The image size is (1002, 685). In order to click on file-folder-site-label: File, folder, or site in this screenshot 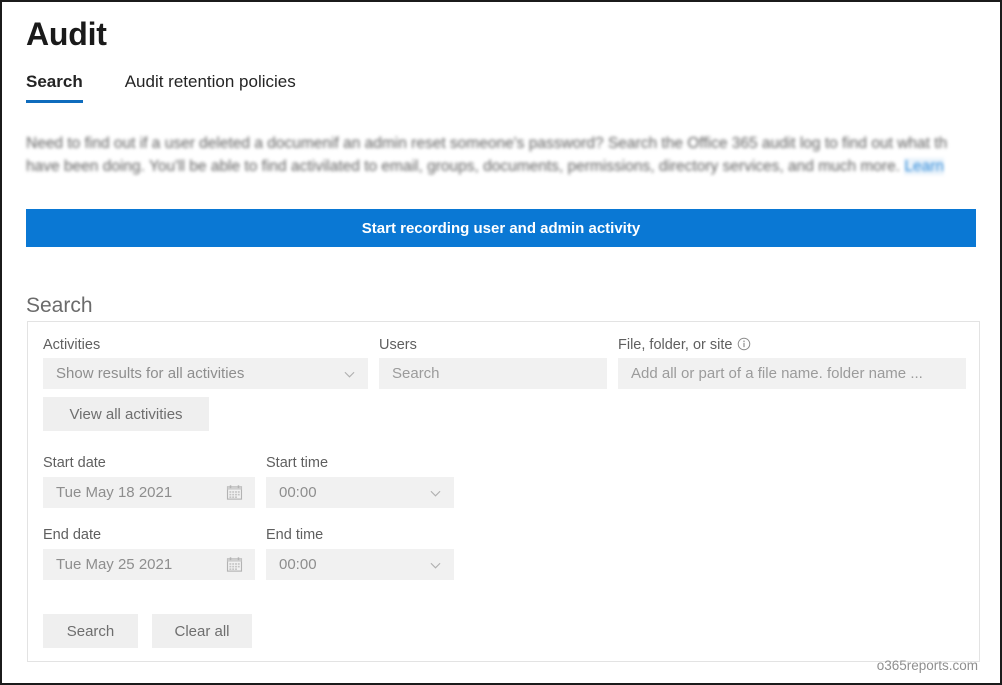, I will do `click(684, 345)`.